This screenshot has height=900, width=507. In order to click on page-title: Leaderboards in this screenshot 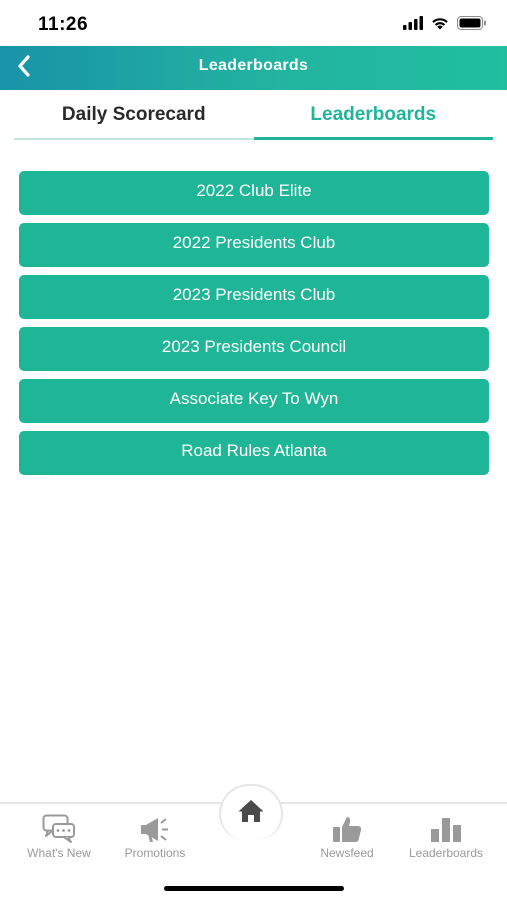, I will do `click(253, 65)`.